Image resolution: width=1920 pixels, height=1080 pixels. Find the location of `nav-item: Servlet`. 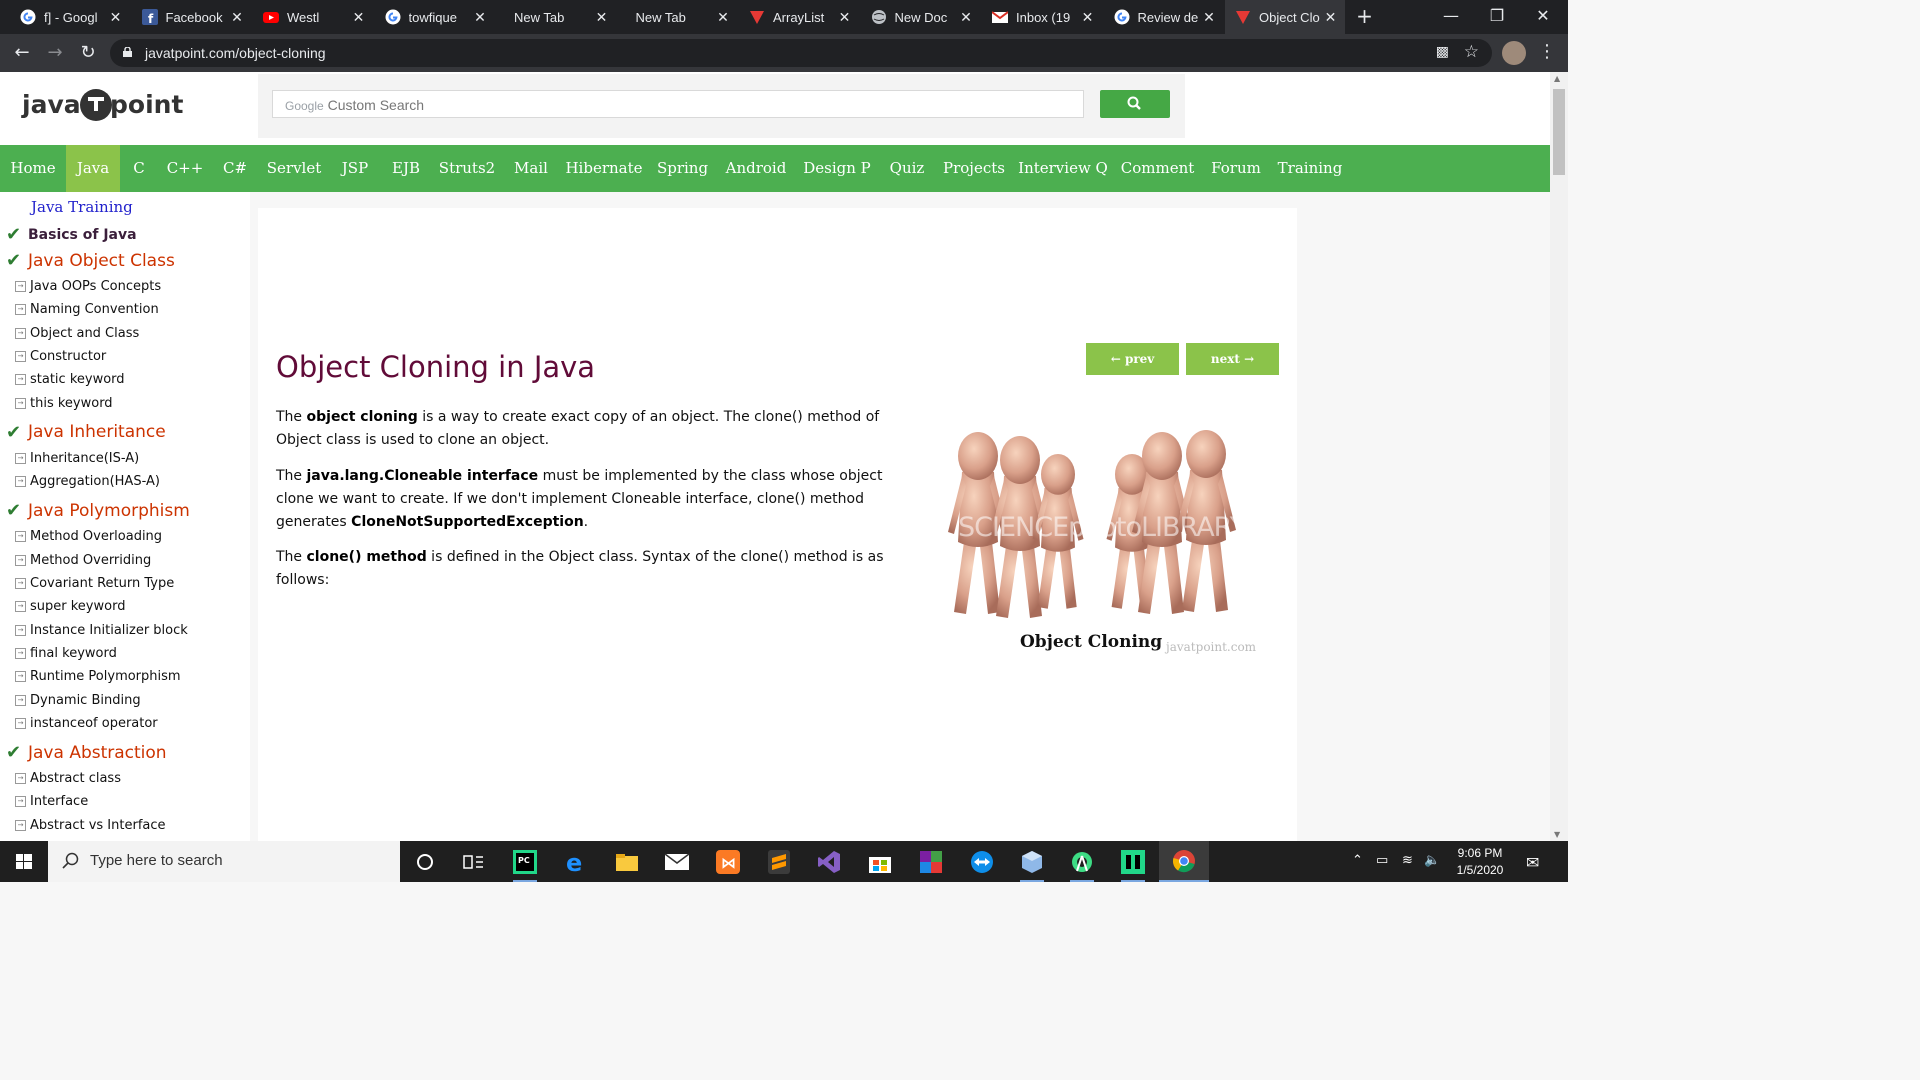

nav-item: Servlet is located at coordinates (294, 168).